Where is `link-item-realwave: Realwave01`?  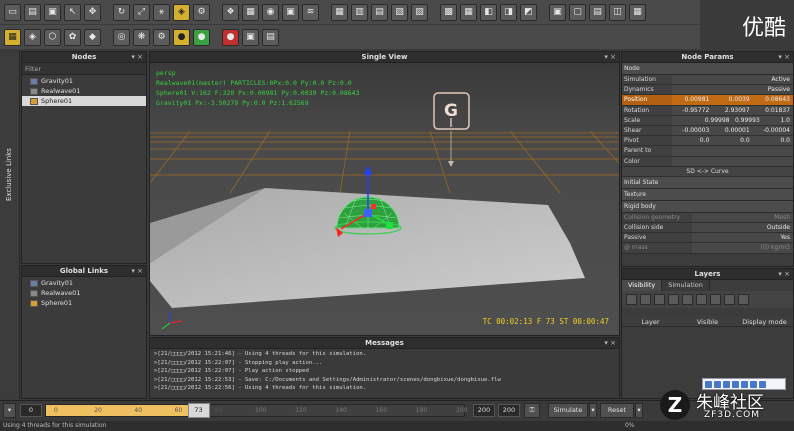
link-item-realwave: Realwave01 is located at coordinates (84, 293).